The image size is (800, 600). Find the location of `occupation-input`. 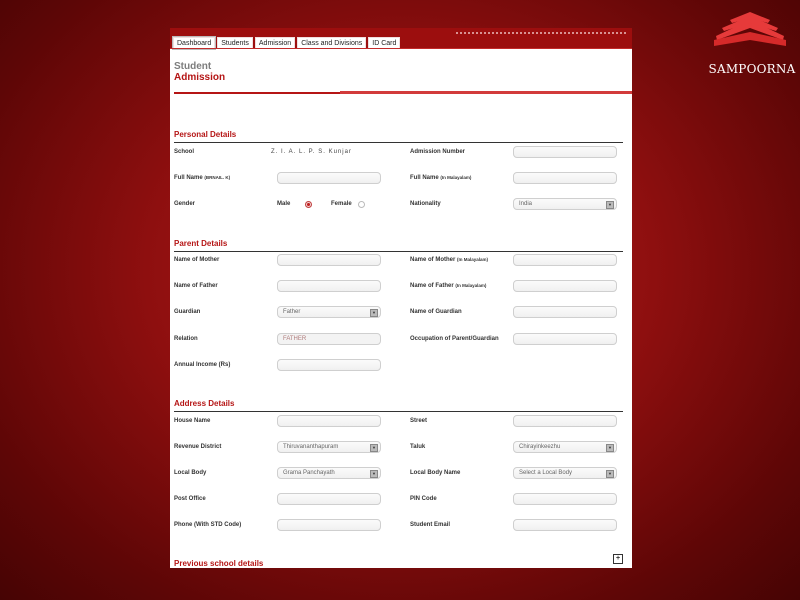

occupation-input is located at coordinates (565, 339).